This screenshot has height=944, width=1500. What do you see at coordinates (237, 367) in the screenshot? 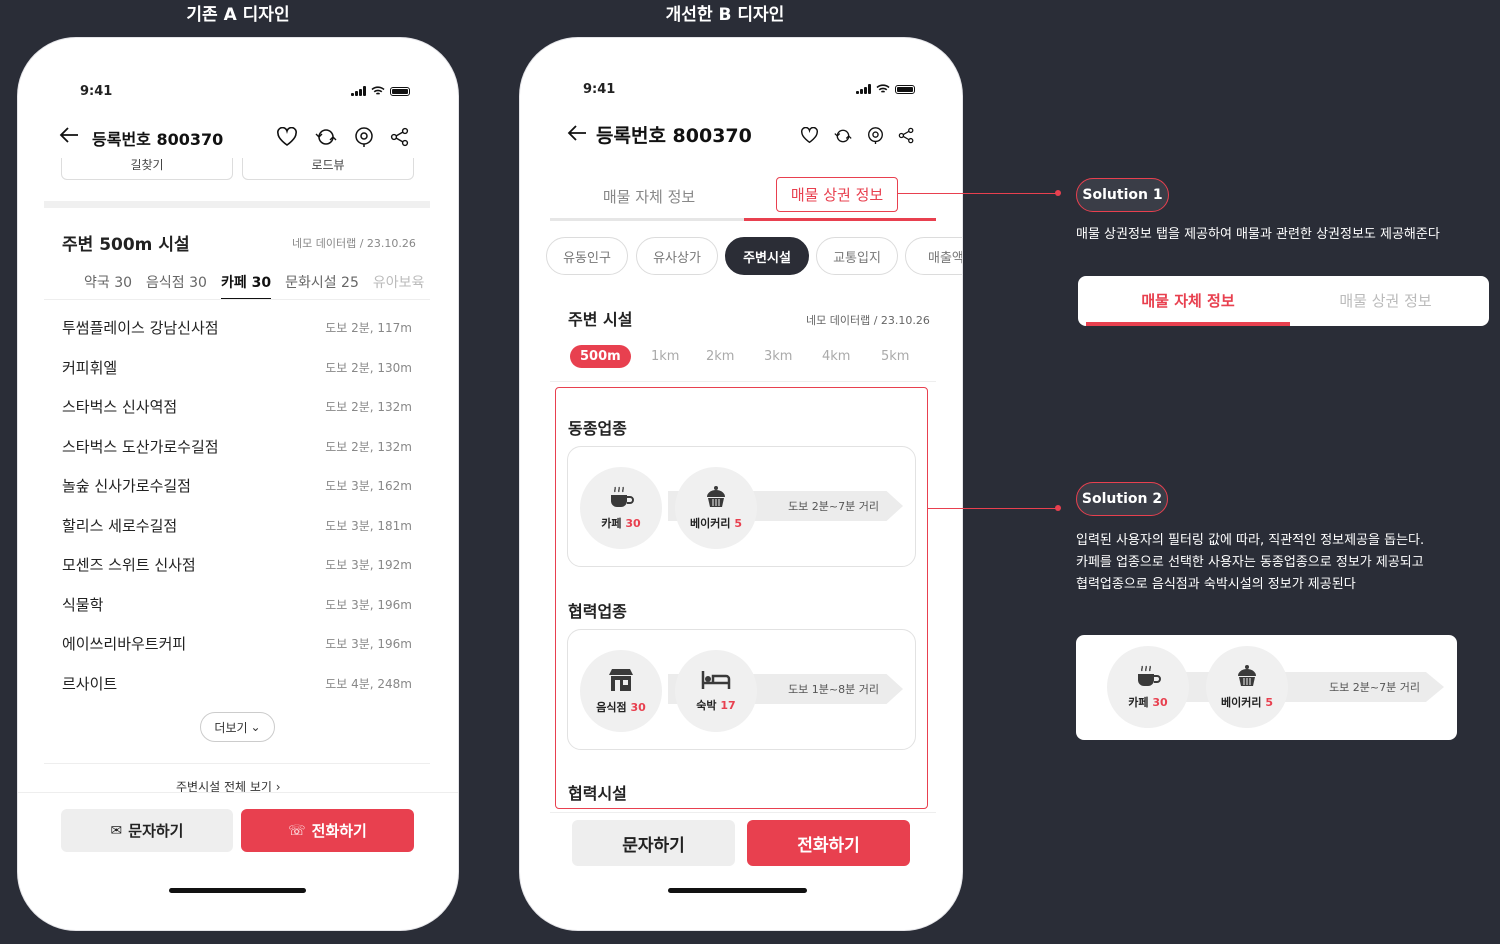
I see `list-item: 커피휘엘 도보 2분, 130m` at bounding box center [237, 367].